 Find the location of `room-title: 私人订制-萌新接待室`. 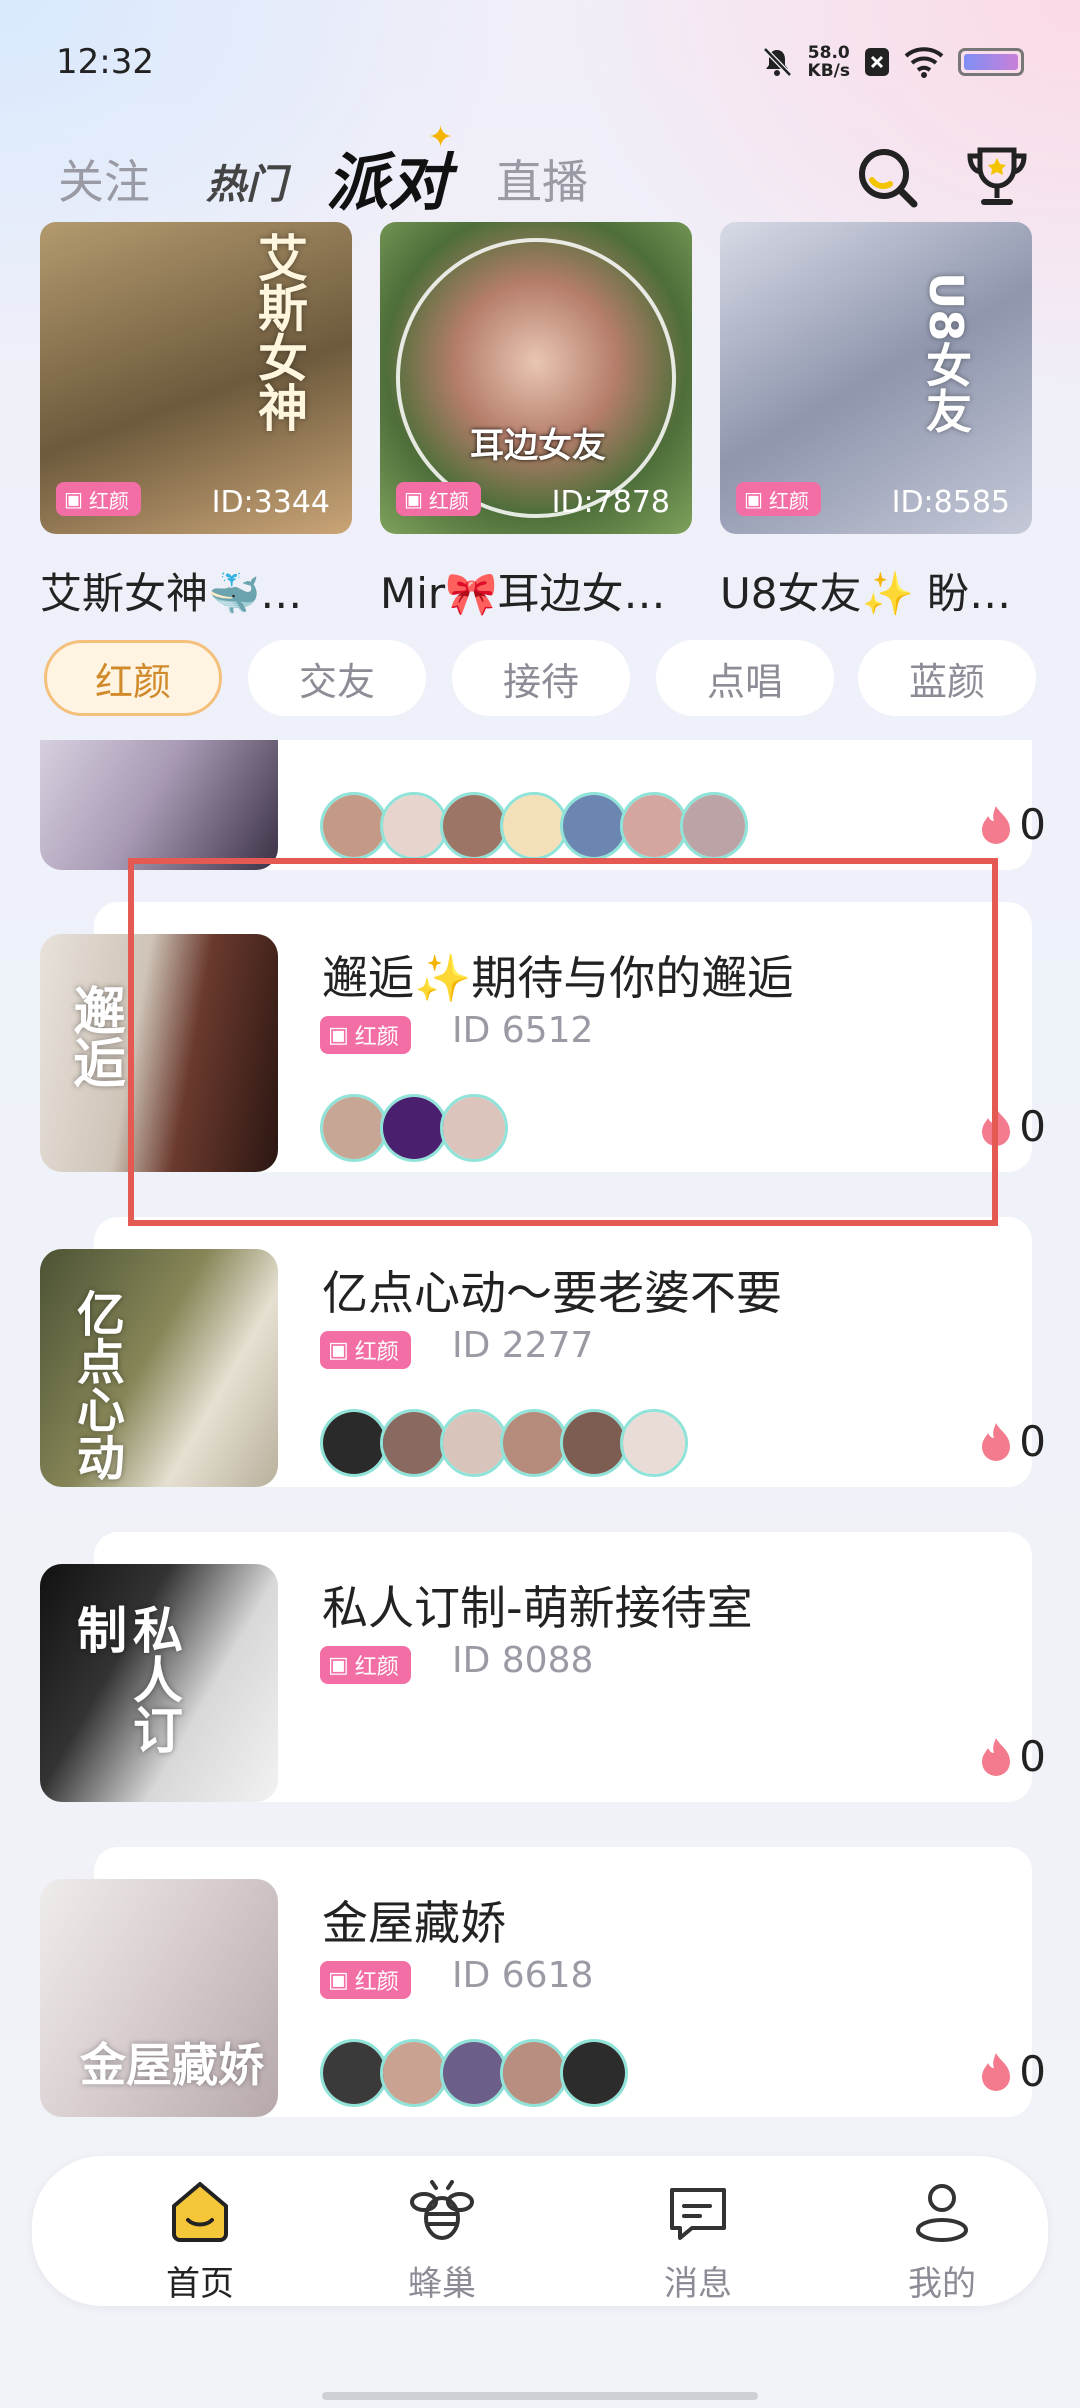

room-title: 私人订制-萌新接待室 is located at coordinates (537, 1608).